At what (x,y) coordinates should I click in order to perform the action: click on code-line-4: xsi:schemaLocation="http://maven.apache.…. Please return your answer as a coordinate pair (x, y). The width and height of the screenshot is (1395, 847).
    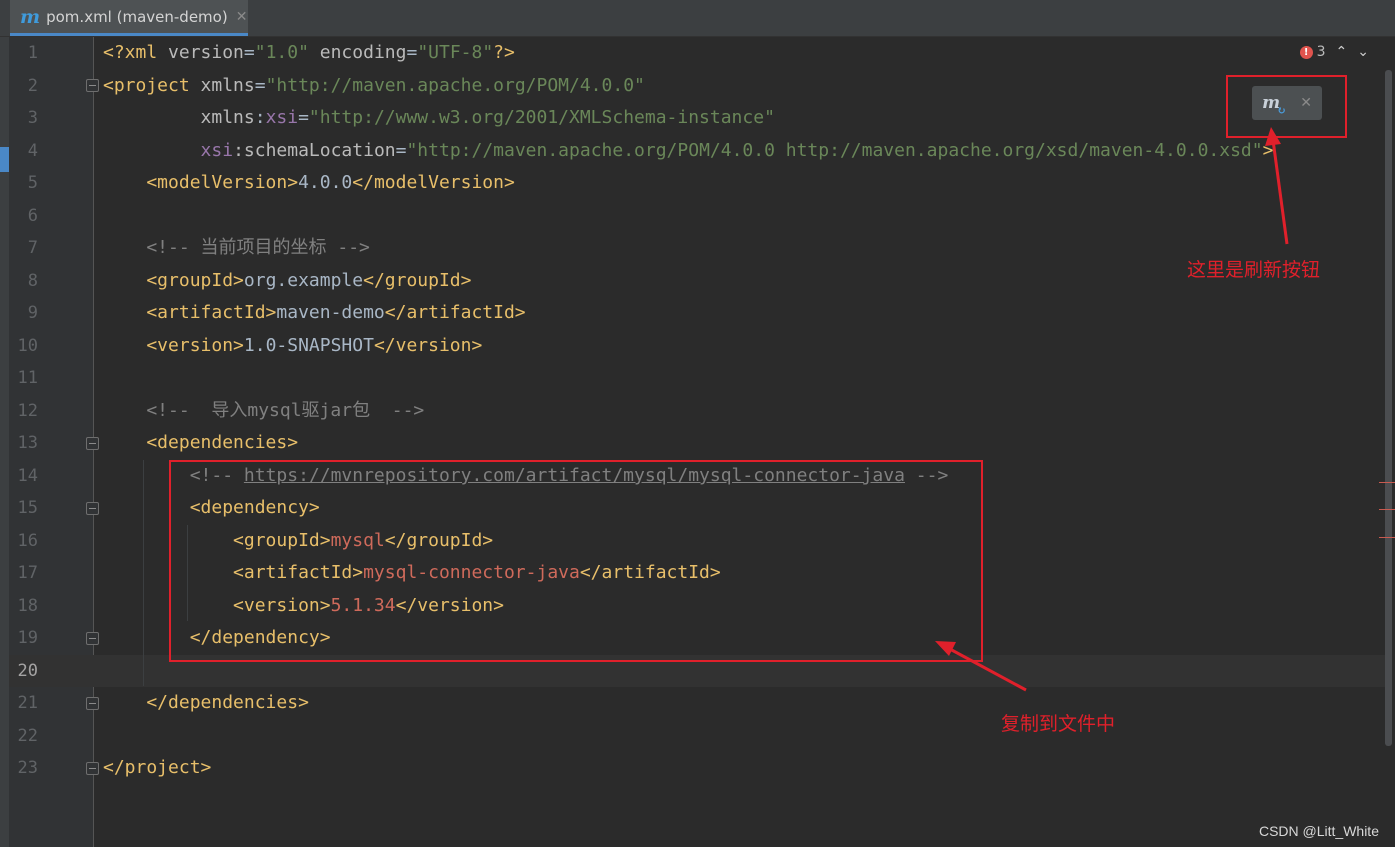
    Looking at the image, I should click on (688, 151).